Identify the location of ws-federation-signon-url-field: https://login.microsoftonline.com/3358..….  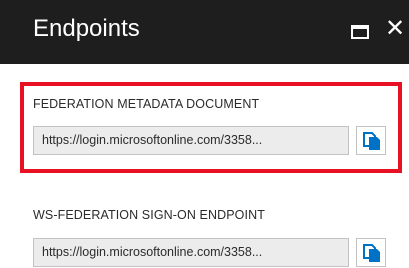
(191, 252).